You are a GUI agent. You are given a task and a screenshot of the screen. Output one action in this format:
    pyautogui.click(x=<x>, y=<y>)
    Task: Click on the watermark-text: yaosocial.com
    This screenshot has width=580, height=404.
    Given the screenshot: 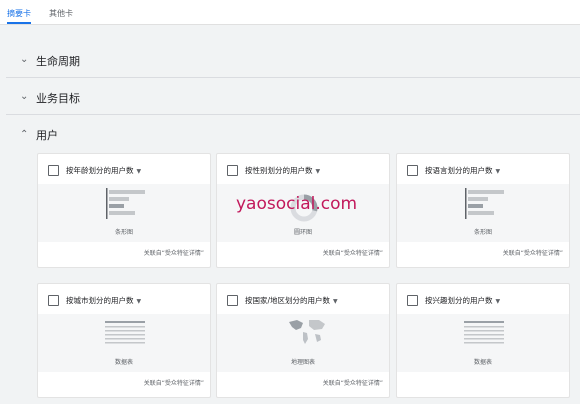 What is the action you would take?
    pyautogui.click(x=297, y=204)
    